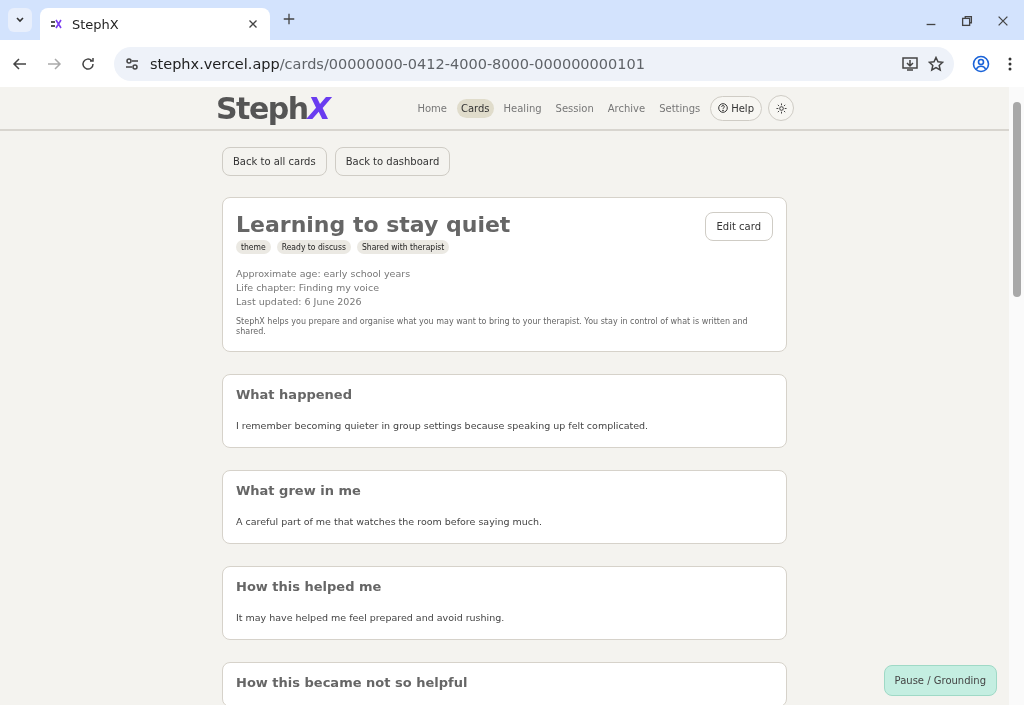 The image size is (1024, 705). I want to click on tag: theme, so click(253, 247).